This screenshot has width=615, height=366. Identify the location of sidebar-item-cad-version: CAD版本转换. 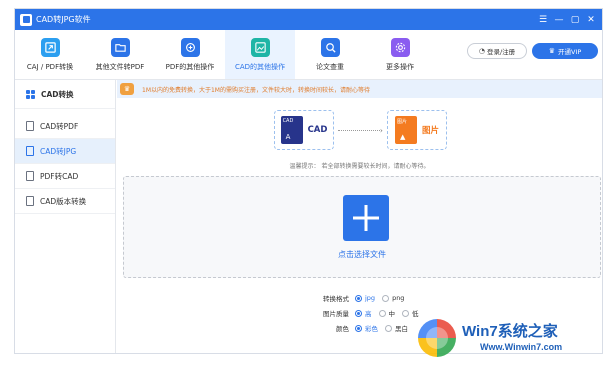
(65, 201).